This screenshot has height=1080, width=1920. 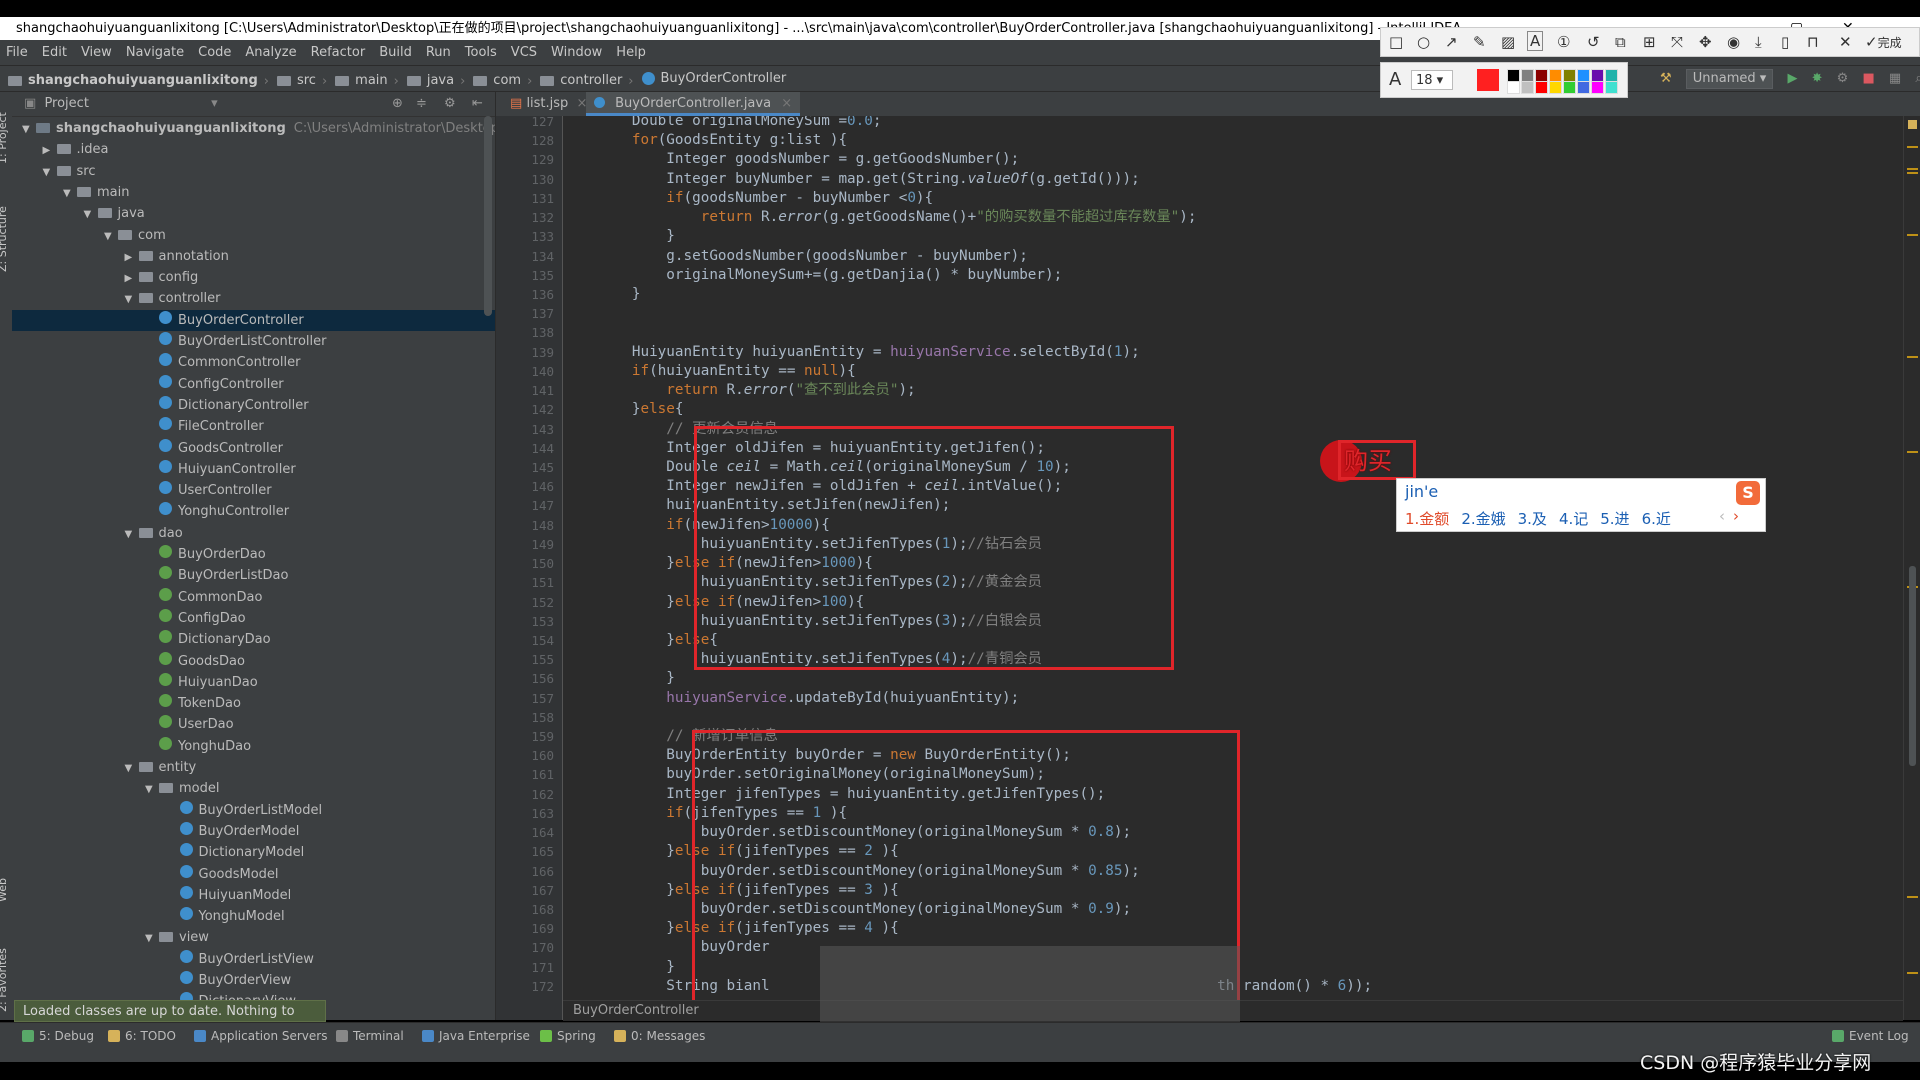 I want to click on tree-item-buyordermodel: BuyOrderModel, so click(x=253, y=831).